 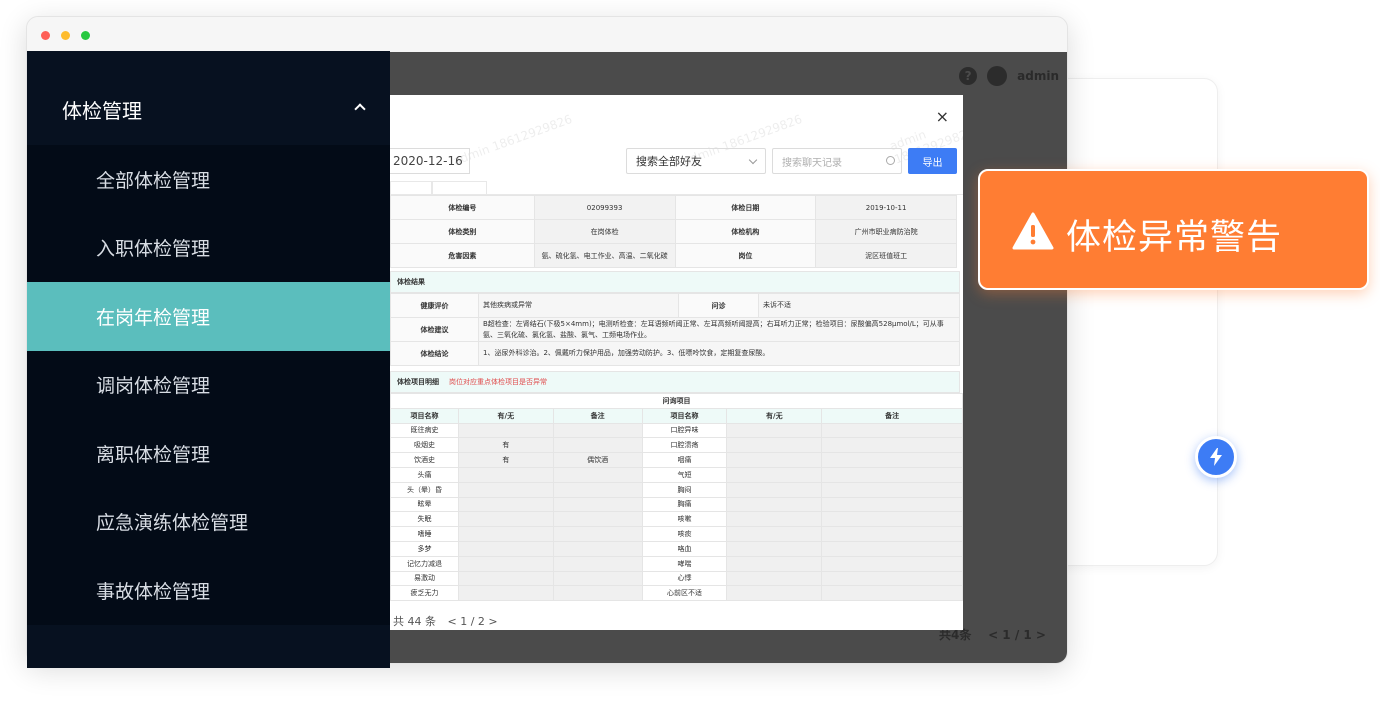 I want to click on topbar-user: ? admin, so click(x=1009, y=76).